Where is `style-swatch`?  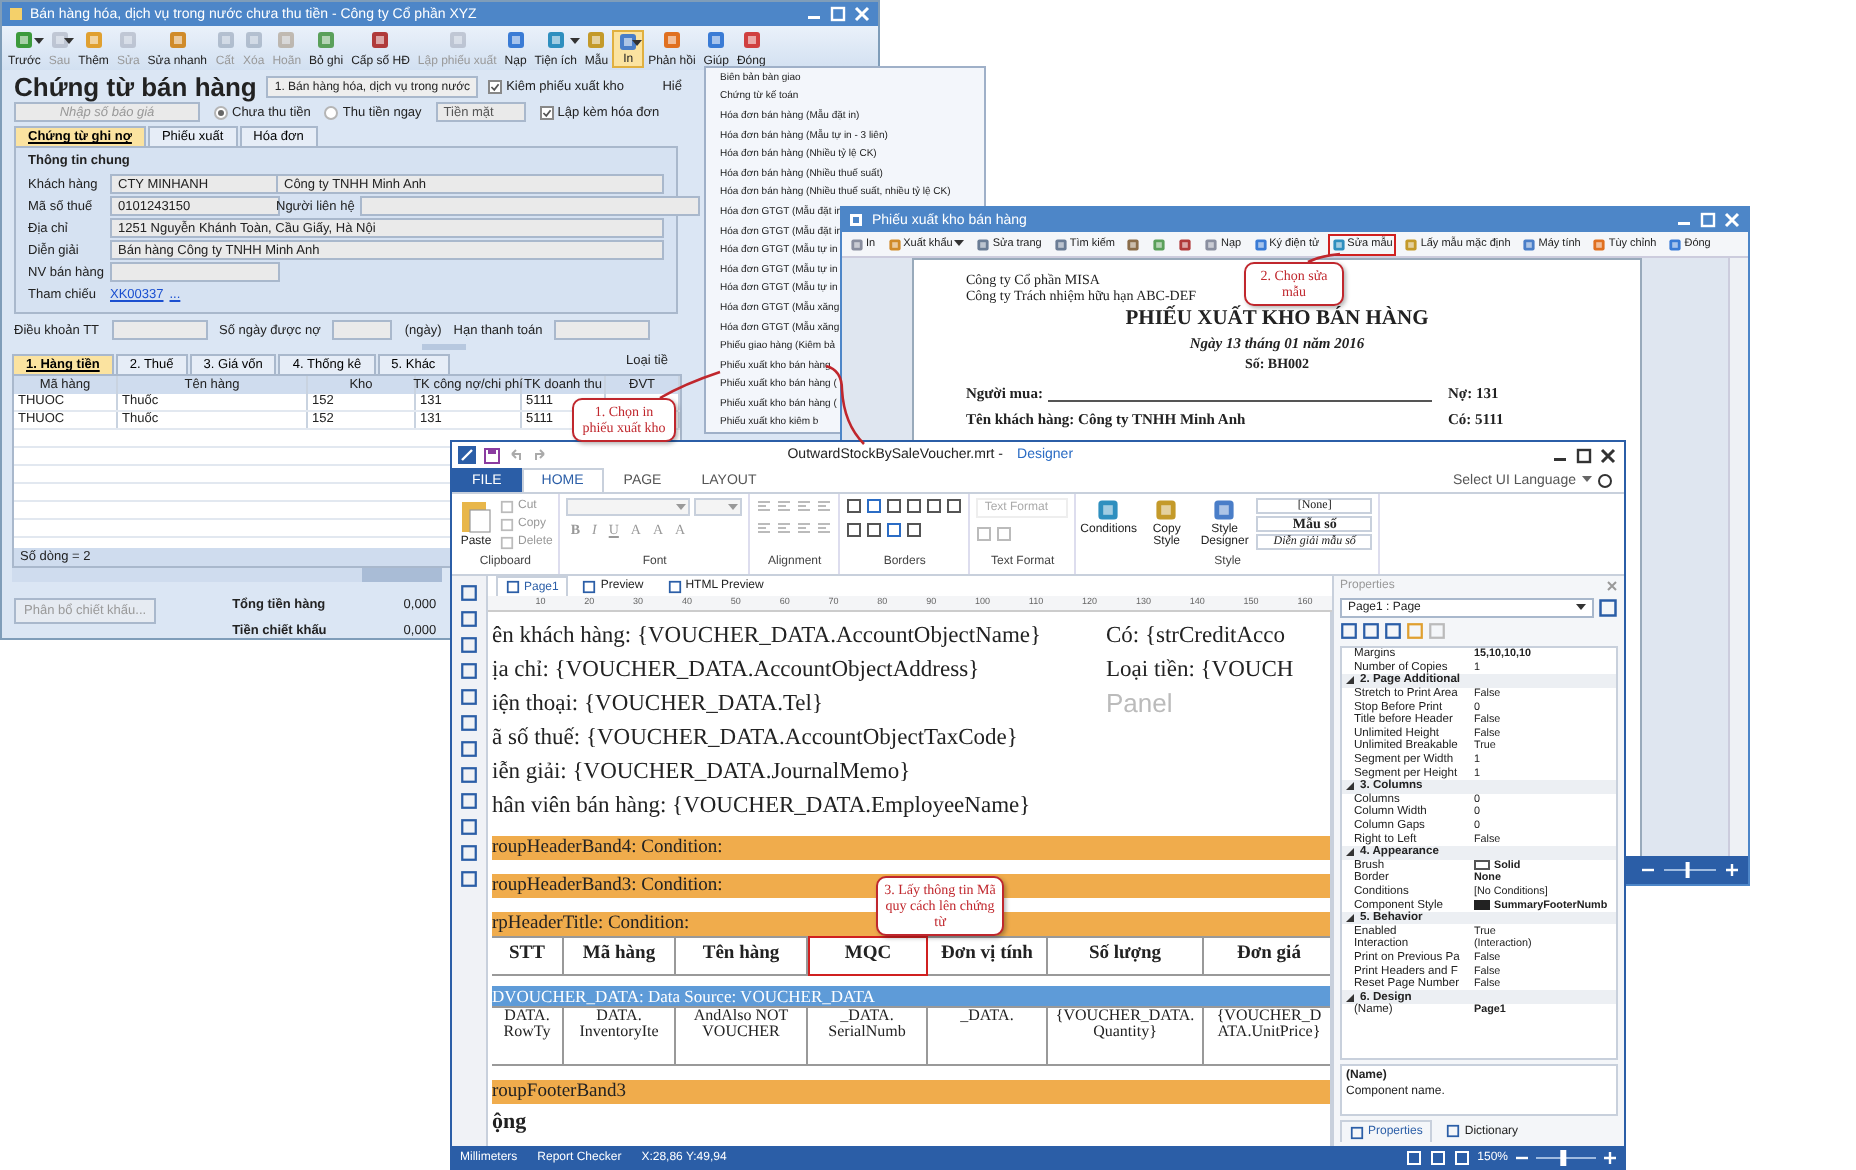
style-swatch is located at coordinates (1482, 865).